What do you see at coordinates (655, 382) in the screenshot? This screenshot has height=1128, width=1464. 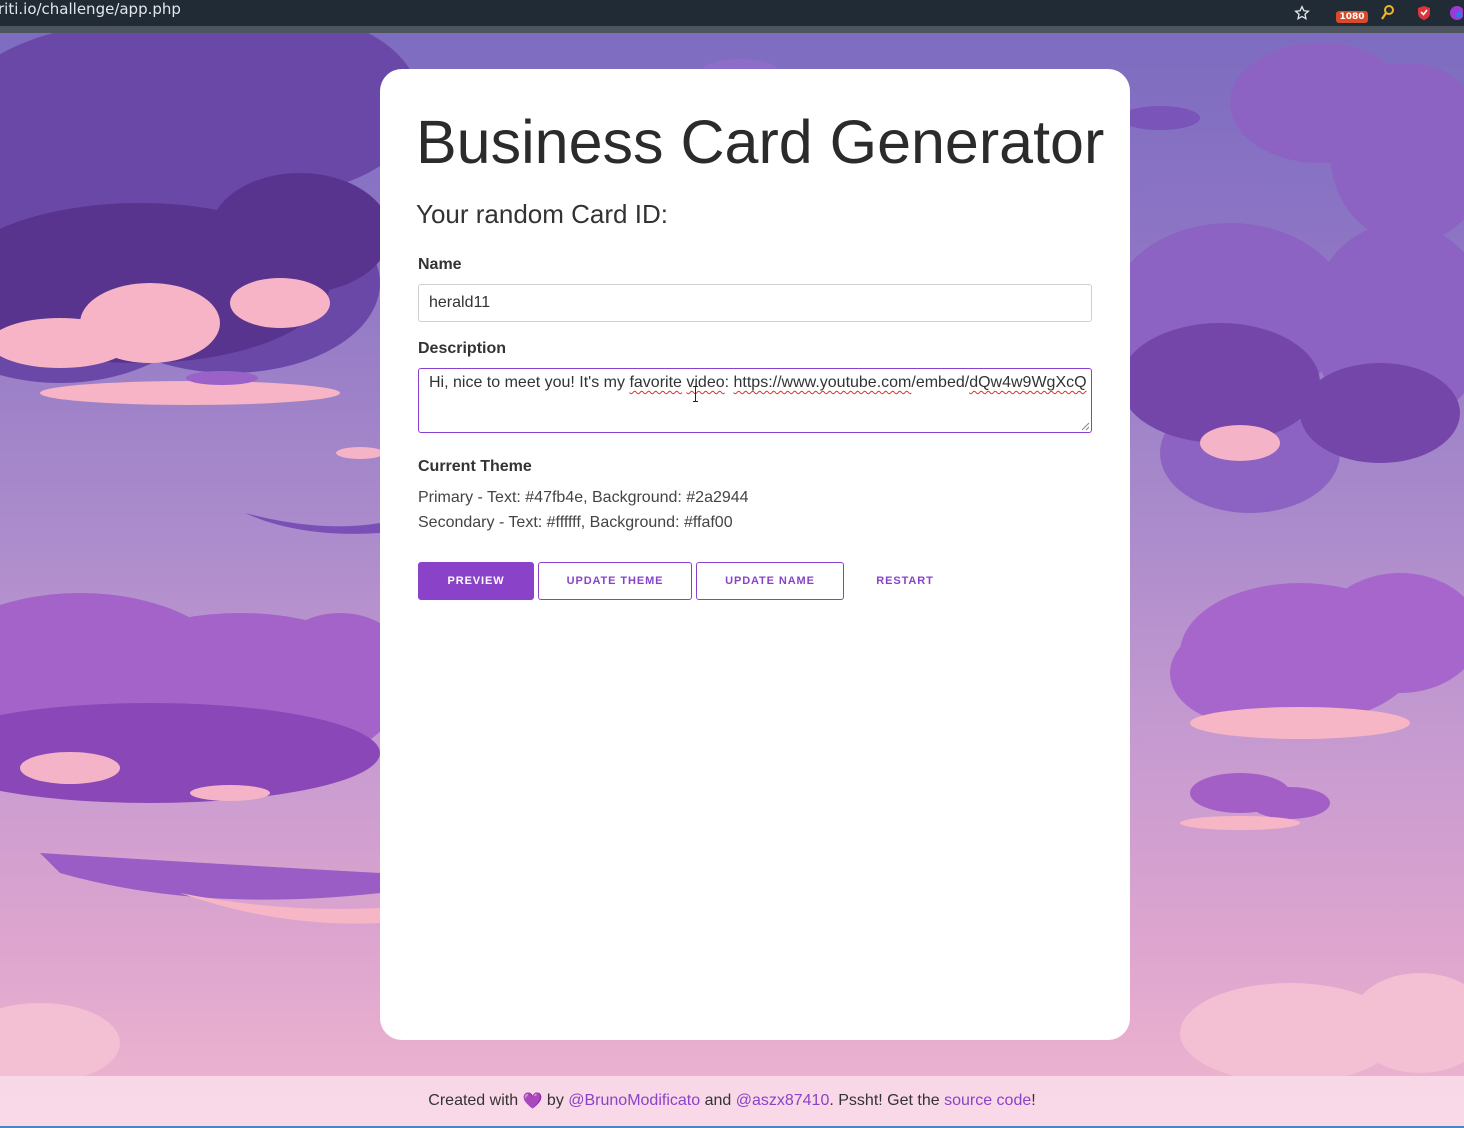 I see `description-misspelled-word: favorite` at bounding box center [655, 382].